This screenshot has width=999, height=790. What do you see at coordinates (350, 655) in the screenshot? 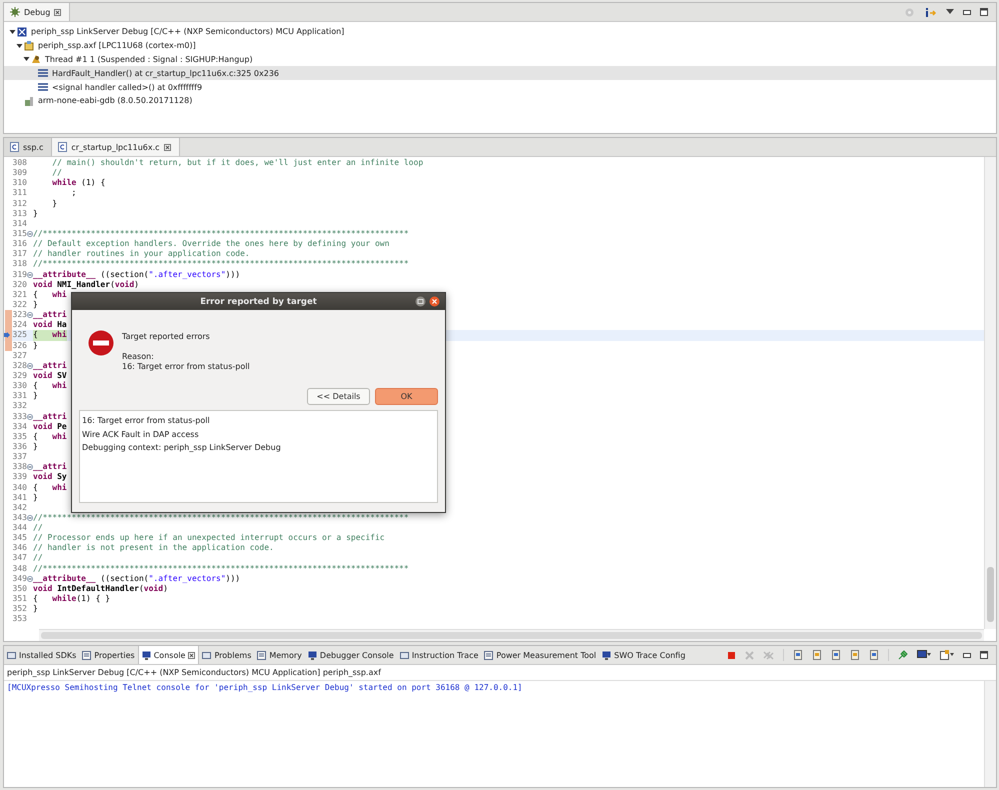
I see `view-tab: Debugger Console` at bounding box center [350, 655].